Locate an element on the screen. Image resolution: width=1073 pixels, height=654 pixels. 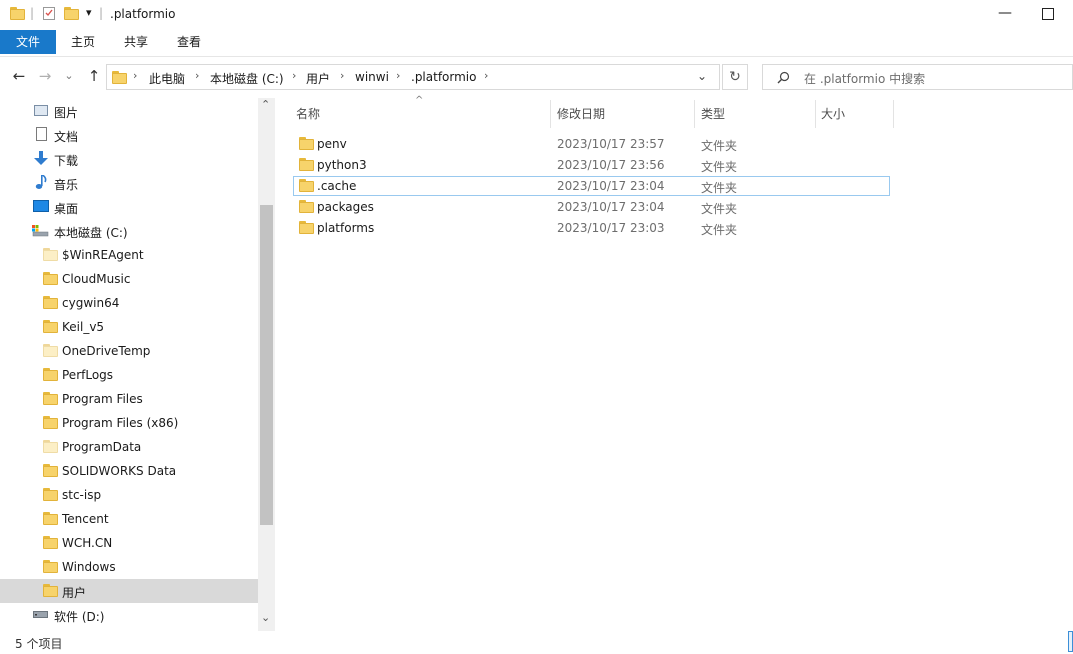
file-row-python3: python3 2023/10/17 23:56 文件夹 is located at coordinates (591, 165).